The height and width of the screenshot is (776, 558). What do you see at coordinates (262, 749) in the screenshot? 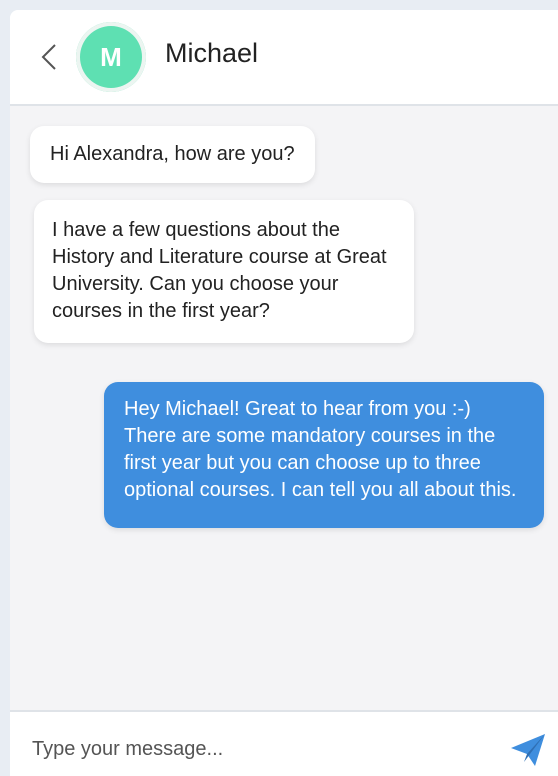
I see `message-input` at bounding box center [262, 749].